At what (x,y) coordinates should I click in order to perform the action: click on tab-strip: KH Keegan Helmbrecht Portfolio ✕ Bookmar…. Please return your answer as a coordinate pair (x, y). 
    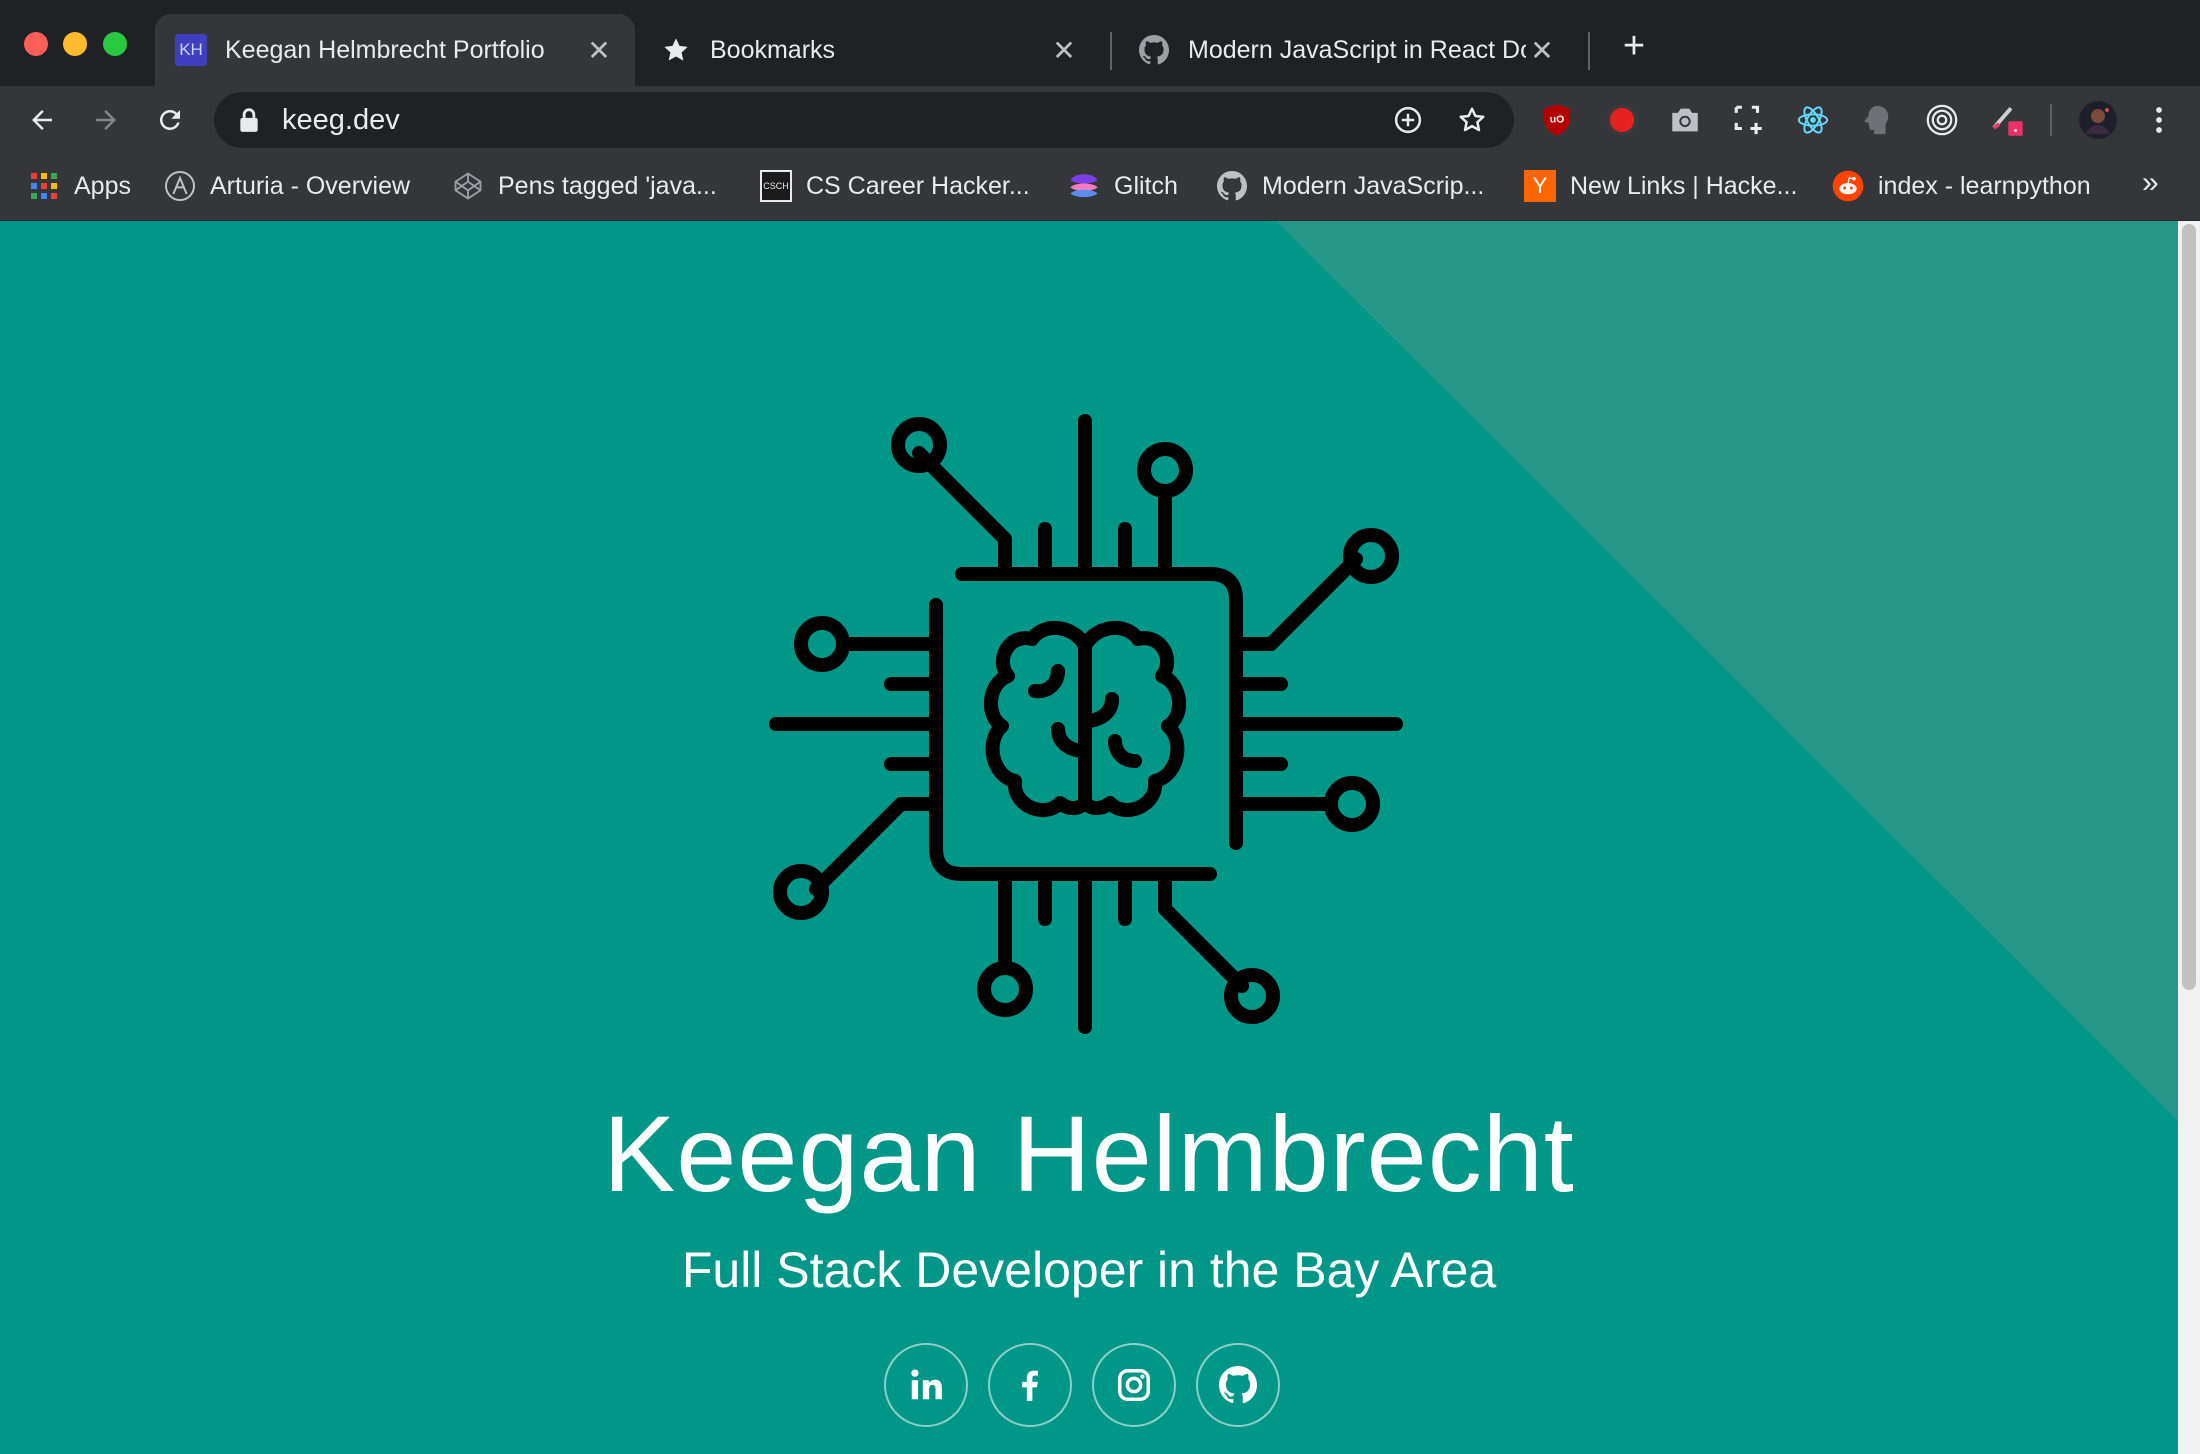
    Looking at the image, I should click on (1100, 43).